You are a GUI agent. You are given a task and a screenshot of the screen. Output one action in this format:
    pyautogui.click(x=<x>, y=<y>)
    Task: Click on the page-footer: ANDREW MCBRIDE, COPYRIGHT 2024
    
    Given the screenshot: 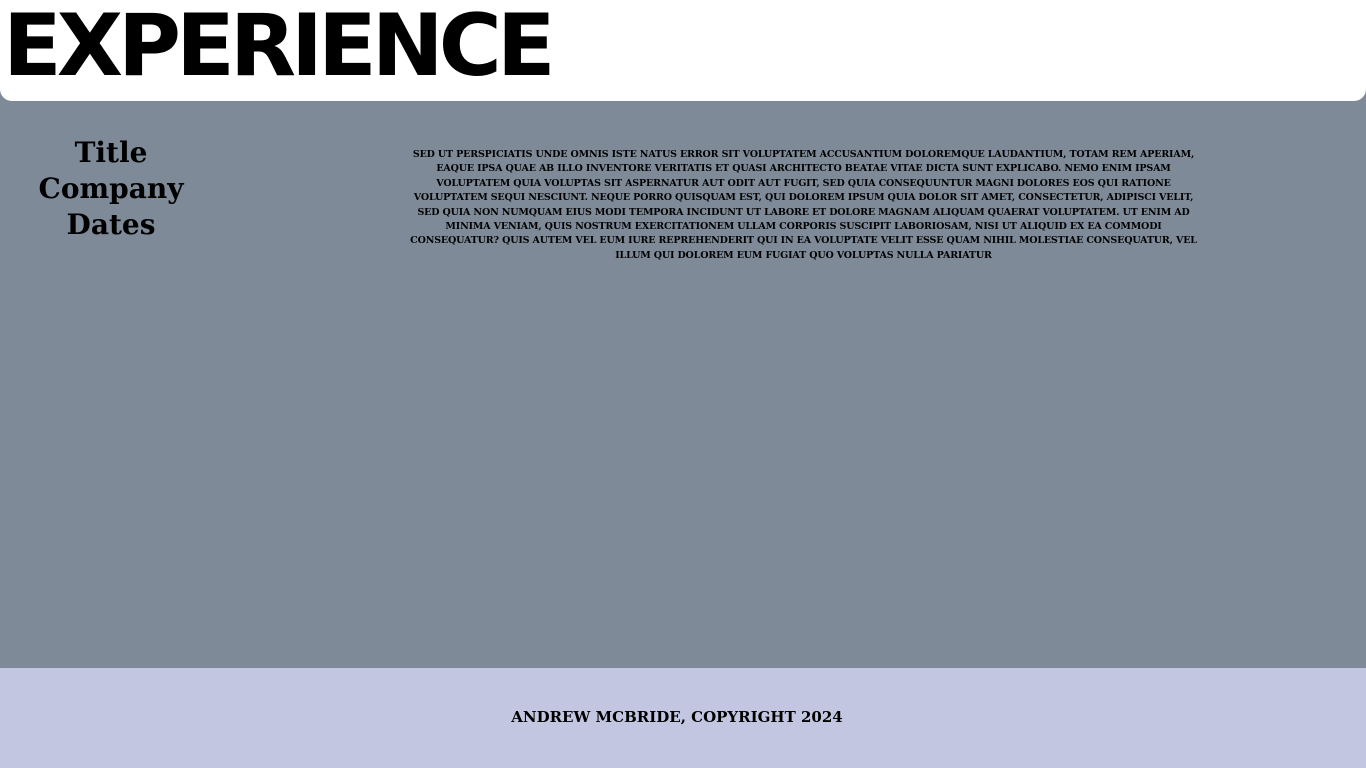 What is the action you would take?
    pyautogui.click(x=683, y=718)
    